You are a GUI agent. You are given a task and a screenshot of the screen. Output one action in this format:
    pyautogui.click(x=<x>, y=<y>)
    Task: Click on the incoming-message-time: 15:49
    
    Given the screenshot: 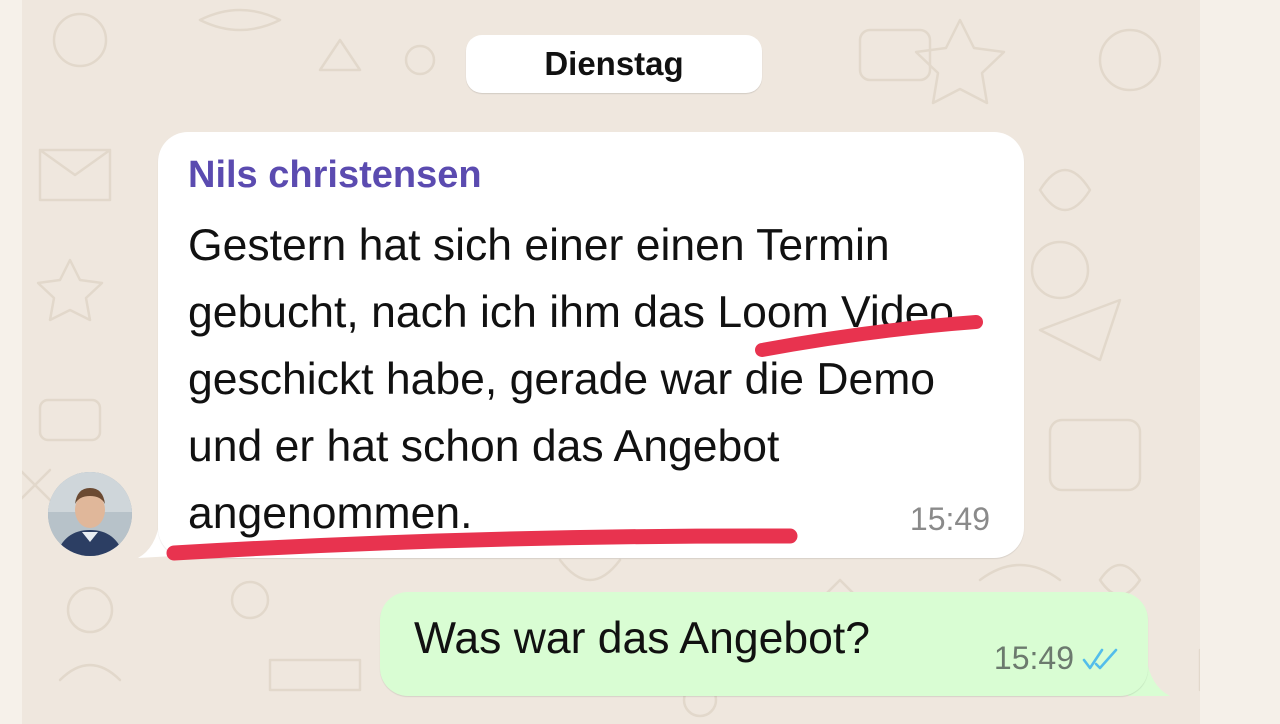 What is the action you would take?
    pyautogui.click(x=949, y=519)
    